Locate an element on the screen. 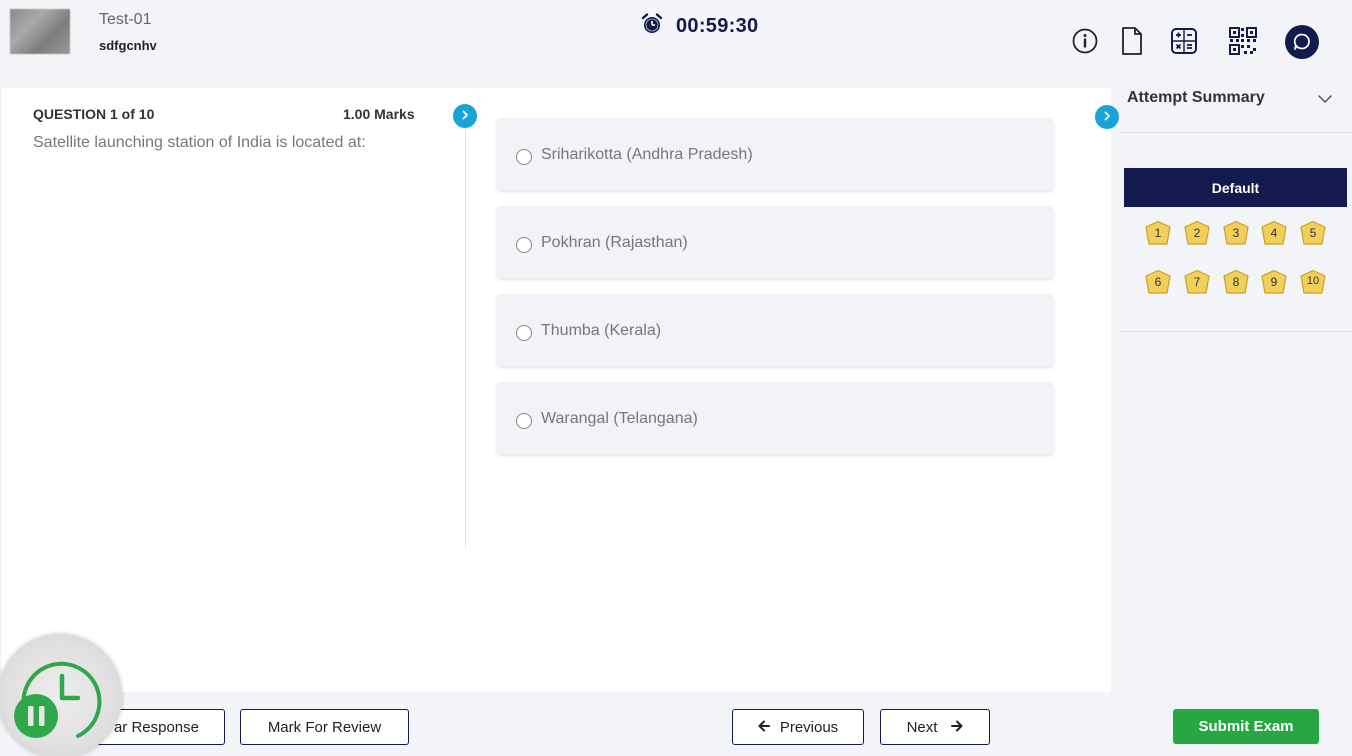  test-name: Test-01 is located at coordinates (125, 19).